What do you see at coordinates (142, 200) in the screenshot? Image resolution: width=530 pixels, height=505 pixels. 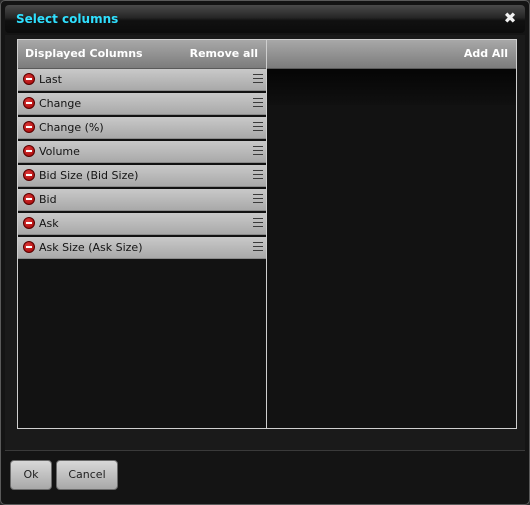 I see `column-row: Bid` at bounding box center [142, 200].